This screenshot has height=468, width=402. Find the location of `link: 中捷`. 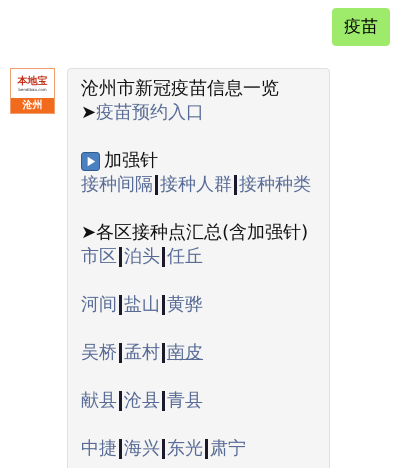

link: 中捷 is located at coordinates (99, 449).